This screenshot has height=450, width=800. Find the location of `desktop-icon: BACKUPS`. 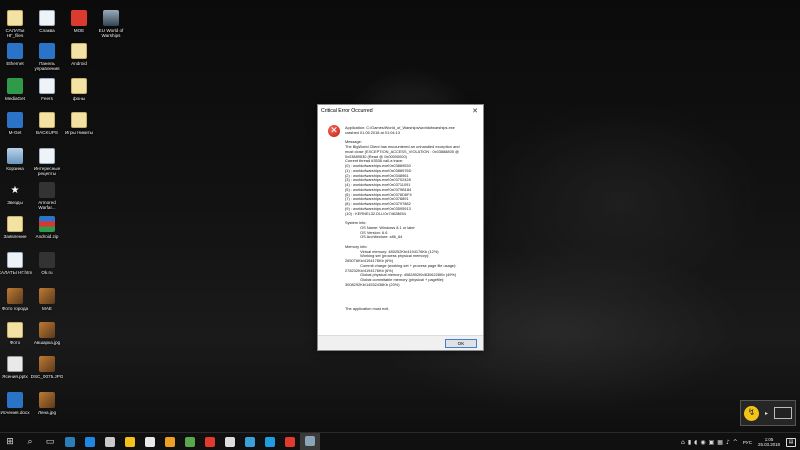

desktop-icon: BACKUPS is located at coordinates (47, 123).